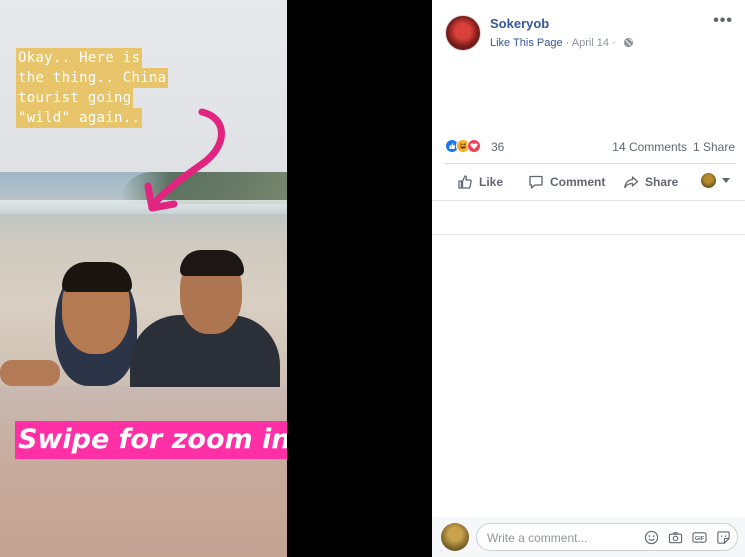  What do you see at coordinates (675, 537) in the screenshot?
I see `camera-icon` at bounding box center [675, 537].